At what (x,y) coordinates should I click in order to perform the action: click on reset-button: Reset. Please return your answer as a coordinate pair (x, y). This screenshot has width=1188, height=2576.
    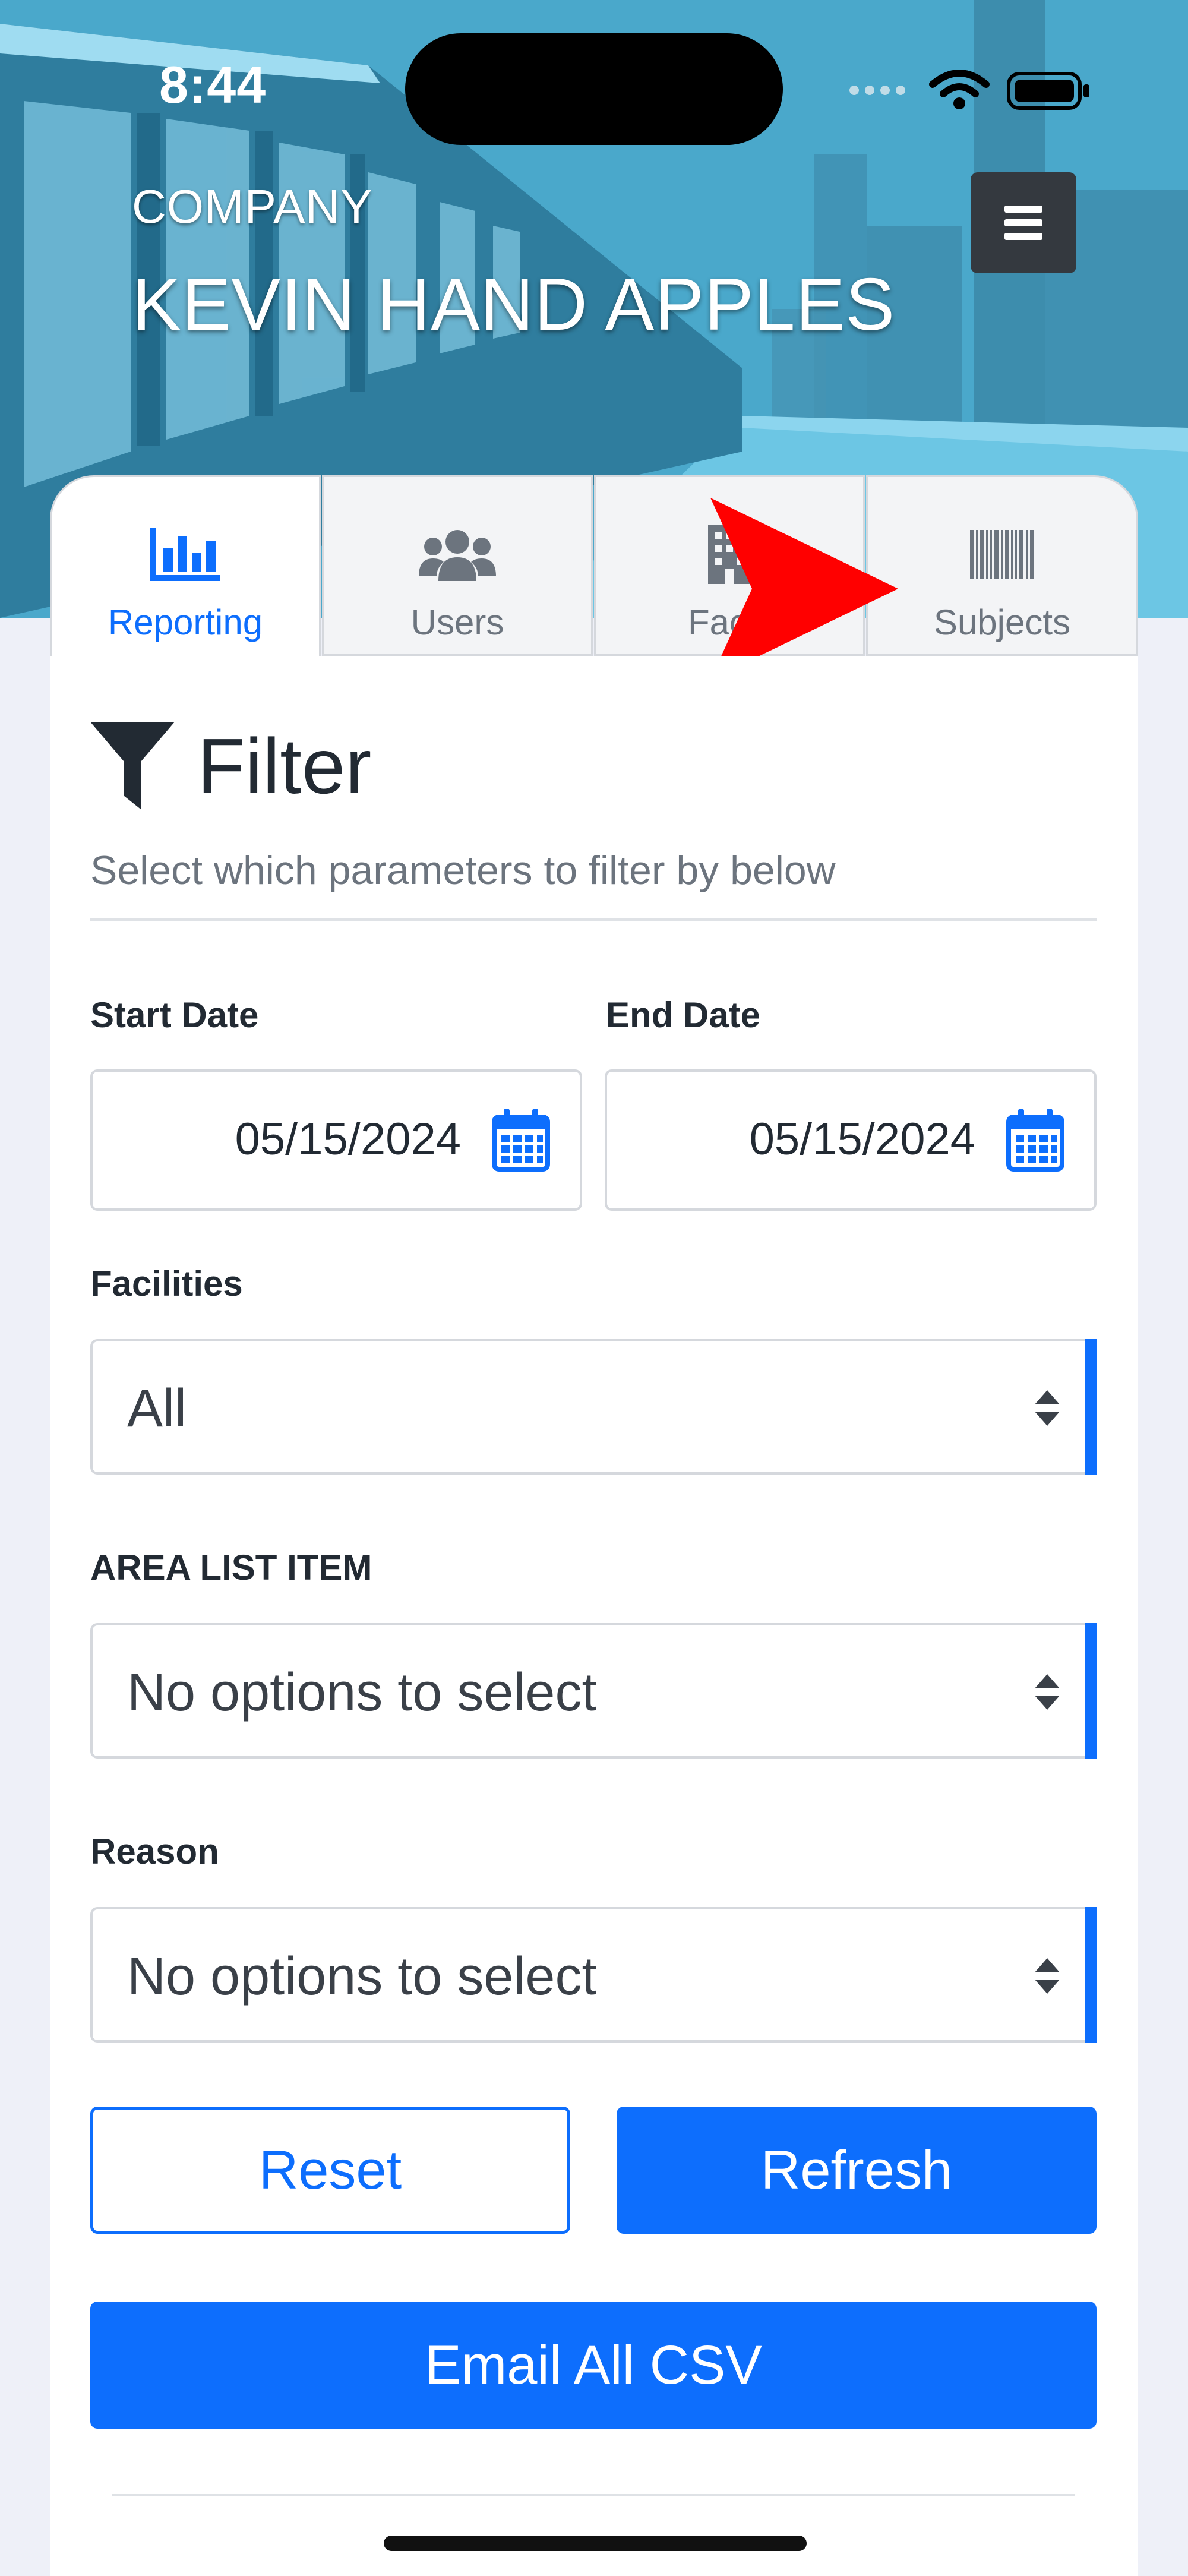
    Looking at the image, I should click on (330, 2170).